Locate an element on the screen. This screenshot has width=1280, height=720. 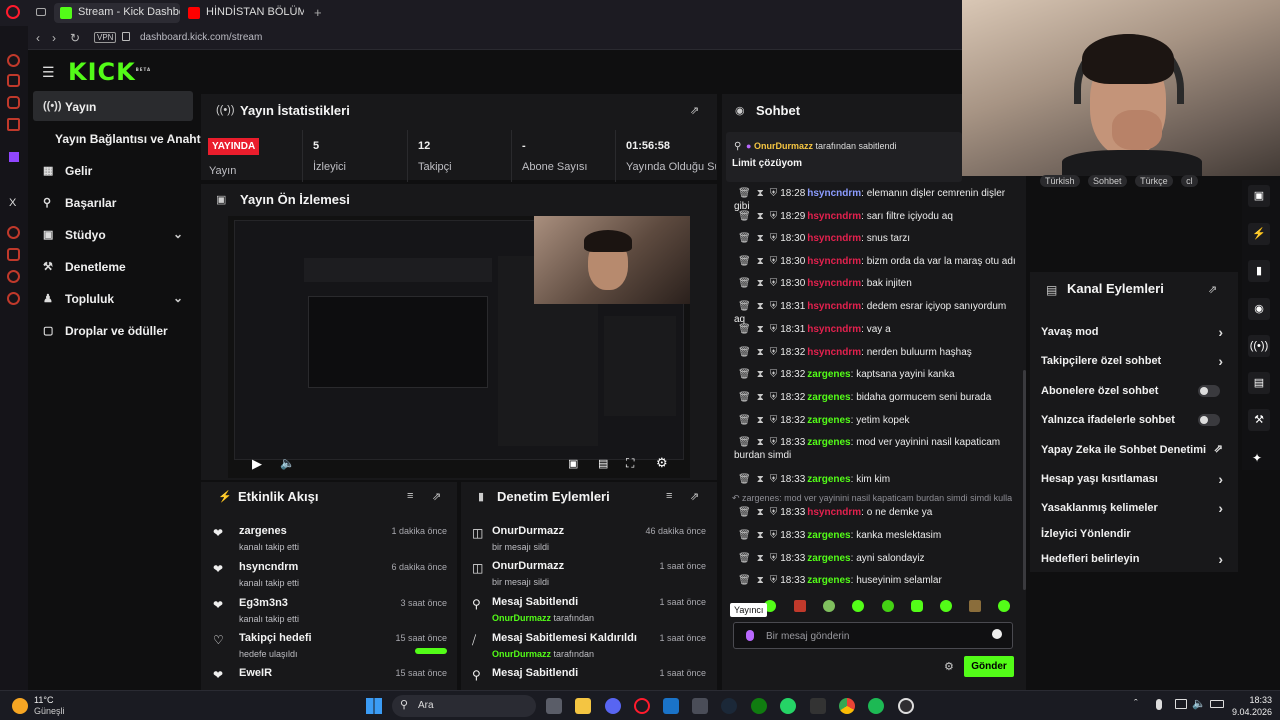
twitch-icon is located at coordinates (14, 157).